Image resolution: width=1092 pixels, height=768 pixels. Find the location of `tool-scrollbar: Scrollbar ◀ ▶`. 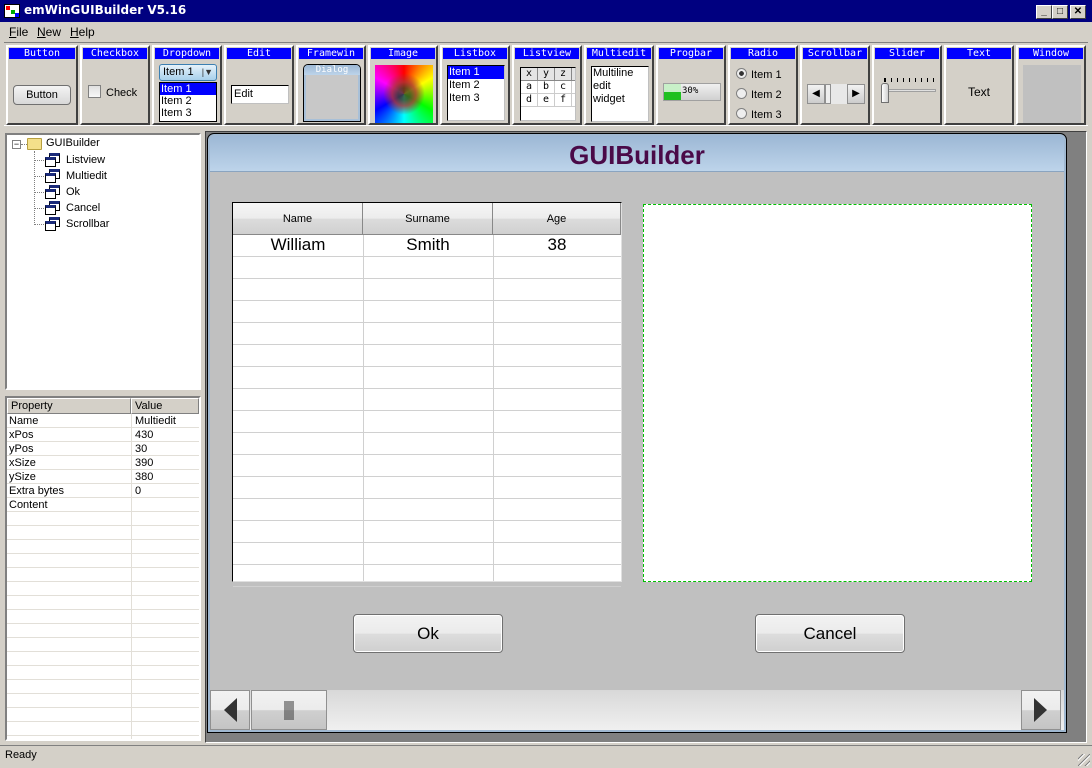

tool-scrollbar: Scrollbar ◀ ▶ is located at coordinates (835, 85).